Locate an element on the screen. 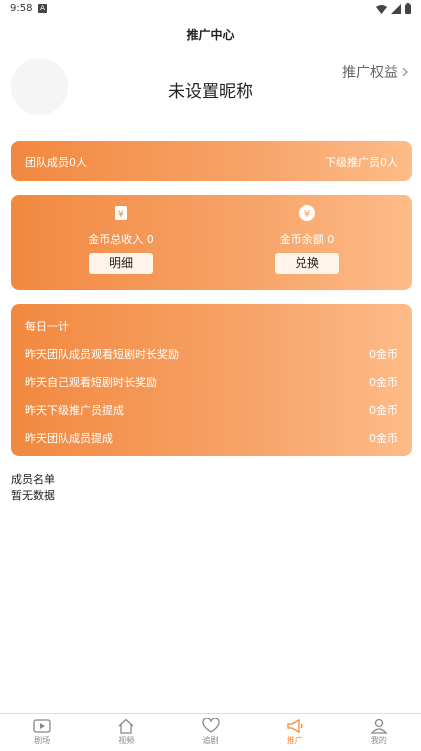  promotion-benefits-link: 推广权益 is located at coordinates (375, 72).